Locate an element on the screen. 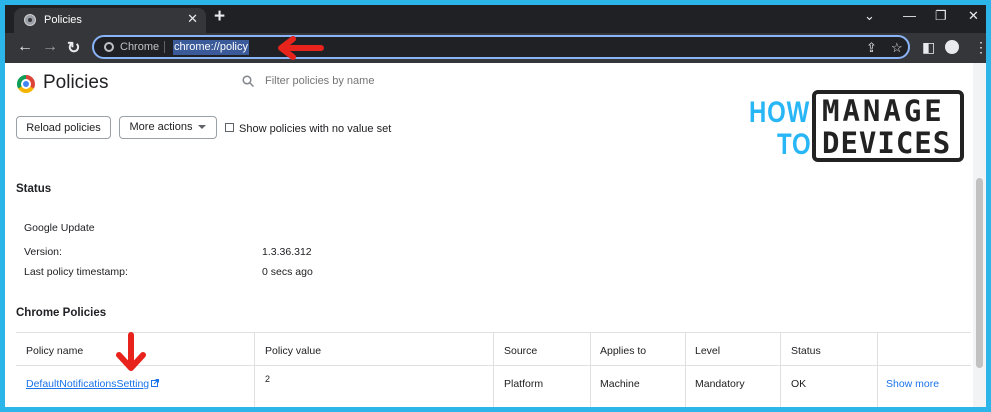 Image resolution: width=991 pixels, height=412 pixels. show-unset-policies-label: Show policies with no value set is located at coordinates (315, 129).